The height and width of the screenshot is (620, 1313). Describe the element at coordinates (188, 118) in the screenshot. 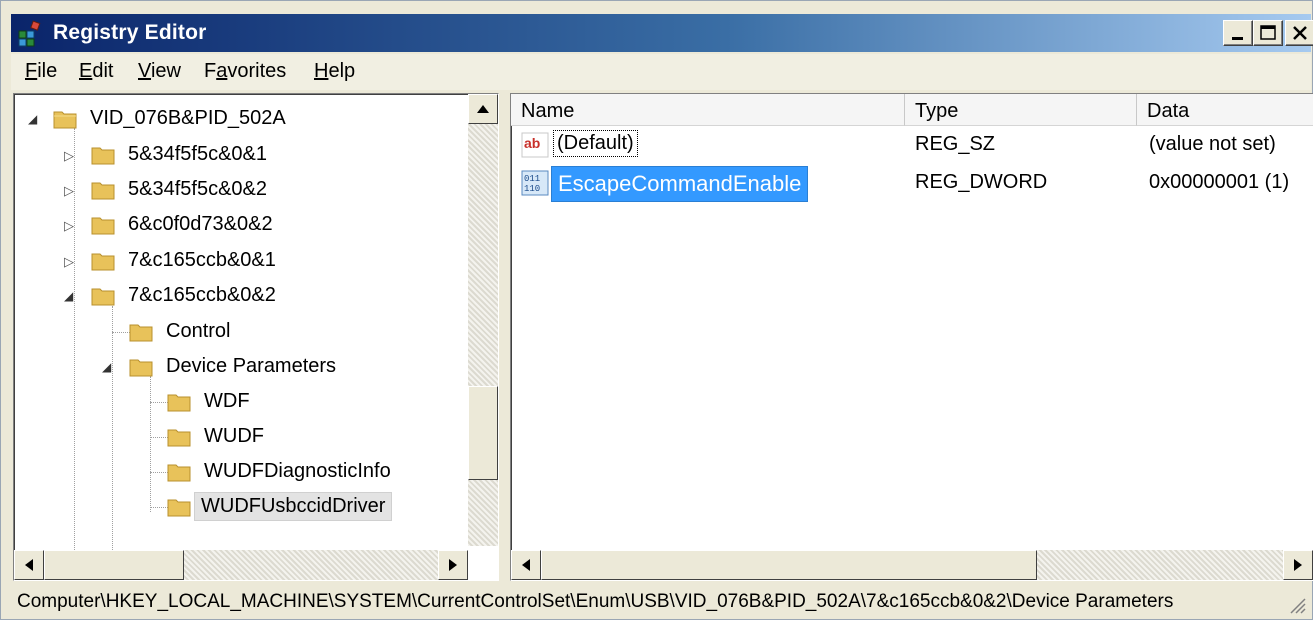

I see `tree-node-label: VID_076B&PID_502A` at that location.